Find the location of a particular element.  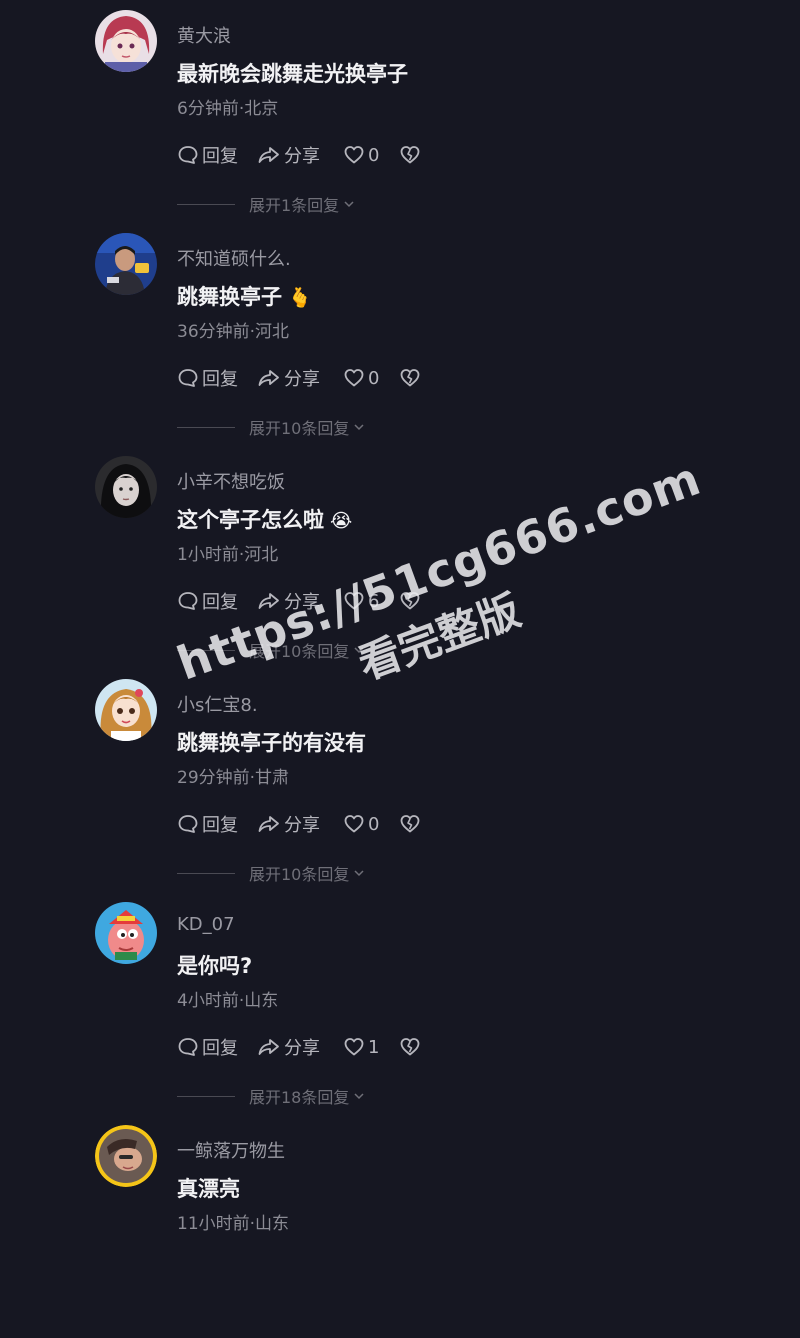

comment-username: 黄大浪 is located at coordinates (204, 35).